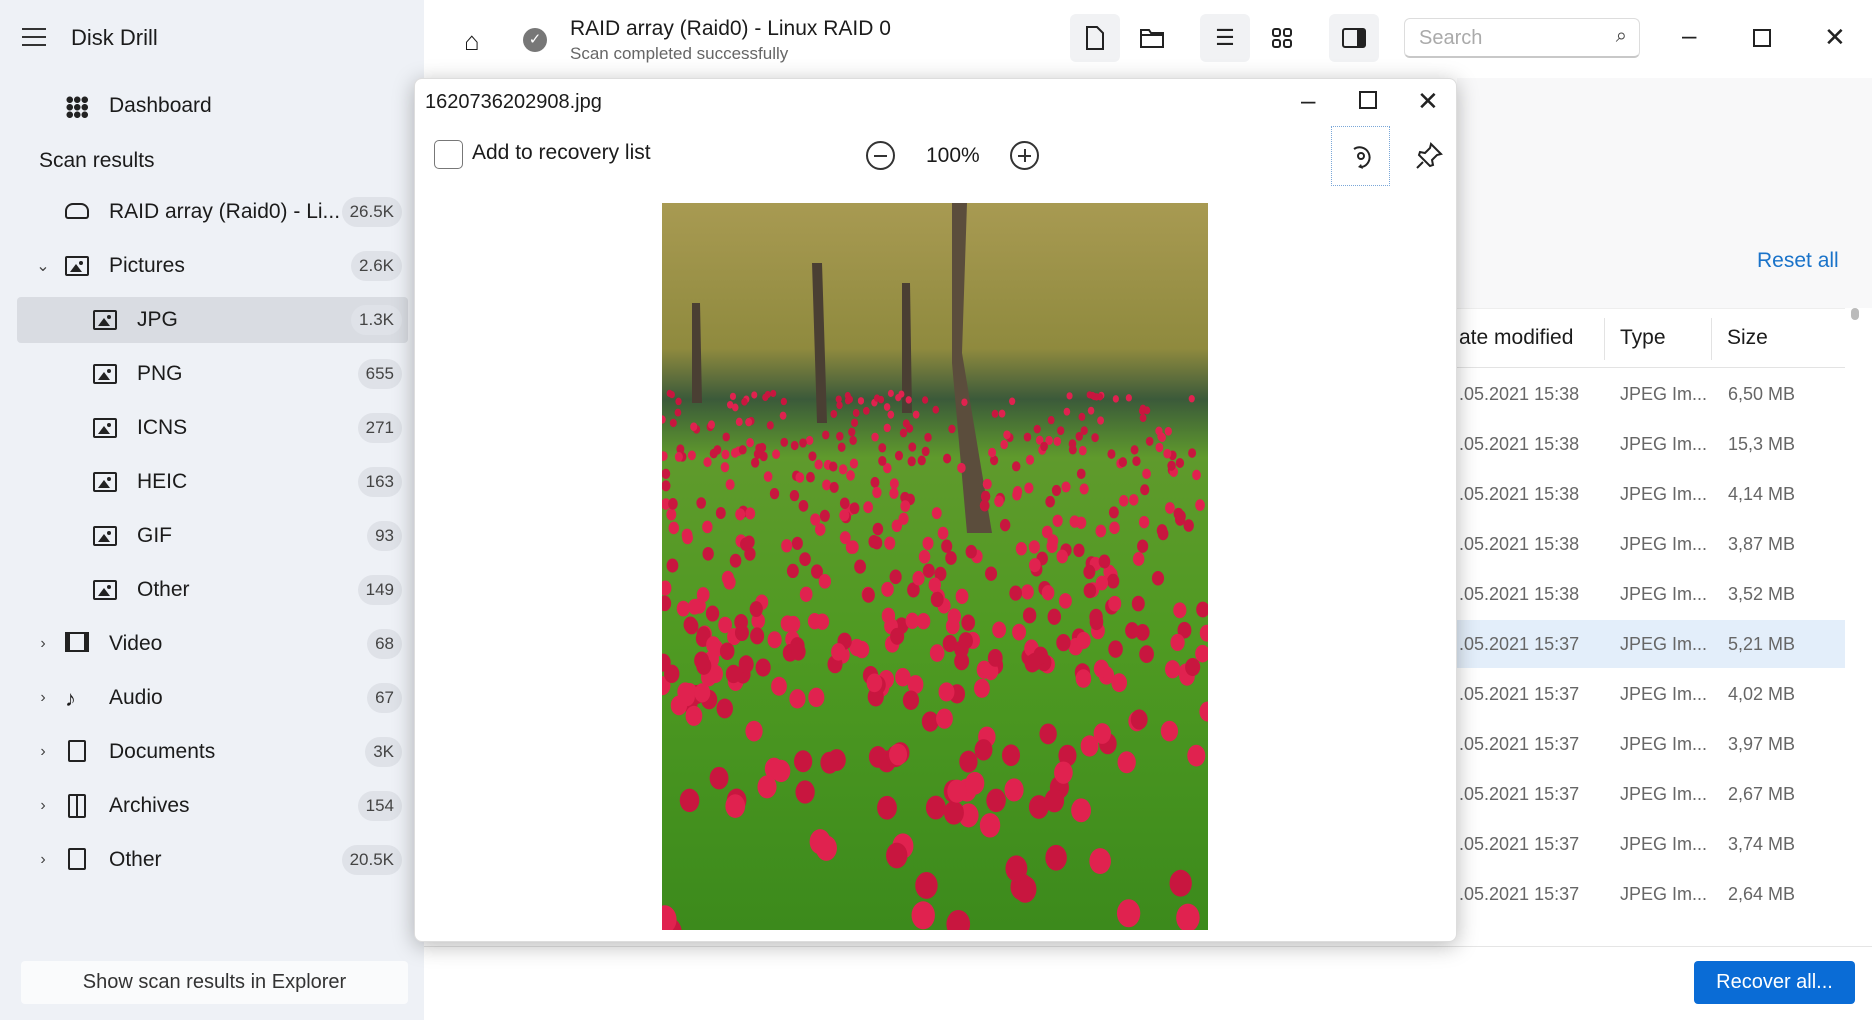 This screenshot has width=1872, height=1020. Describe the element at coordinates (1762, 894) in the screenshot. I see `size-cell: 2,64 MB` at that location.